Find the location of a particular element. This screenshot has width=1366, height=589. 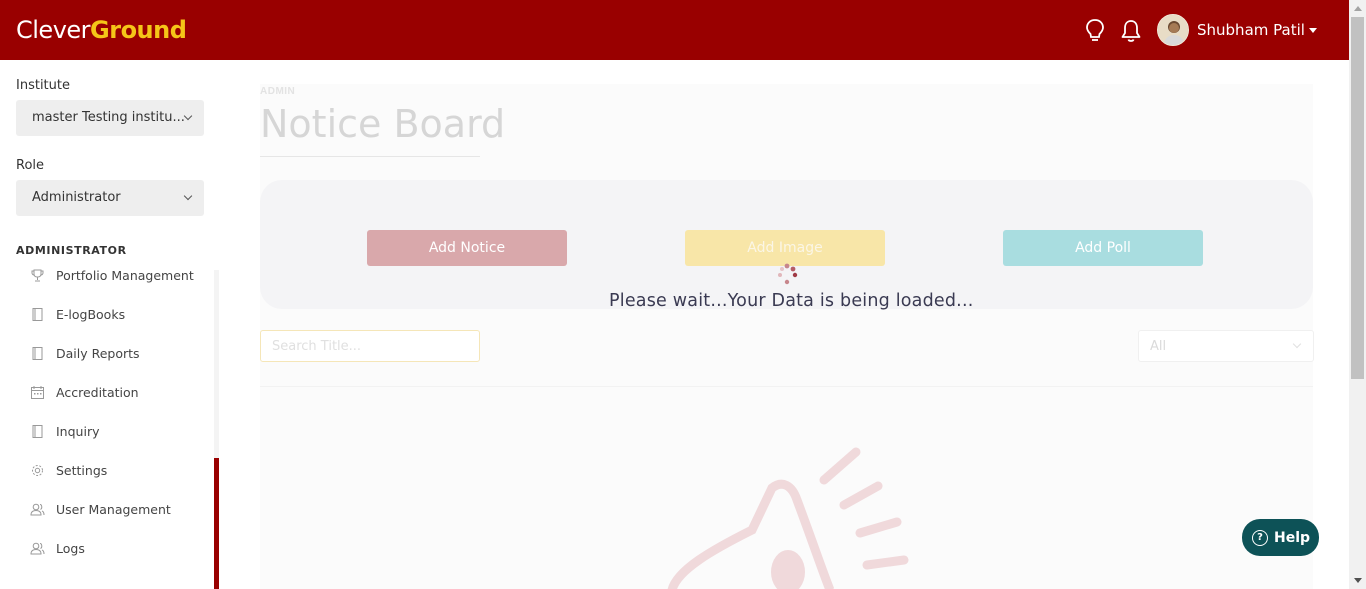

avatar is located at coordinates (1173, 30).